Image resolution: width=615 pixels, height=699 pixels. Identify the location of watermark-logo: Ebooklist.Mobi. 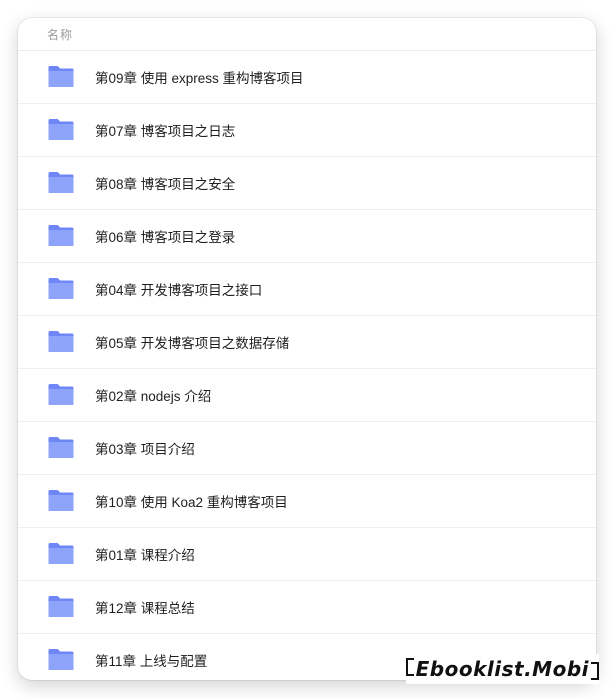
(502, 669).